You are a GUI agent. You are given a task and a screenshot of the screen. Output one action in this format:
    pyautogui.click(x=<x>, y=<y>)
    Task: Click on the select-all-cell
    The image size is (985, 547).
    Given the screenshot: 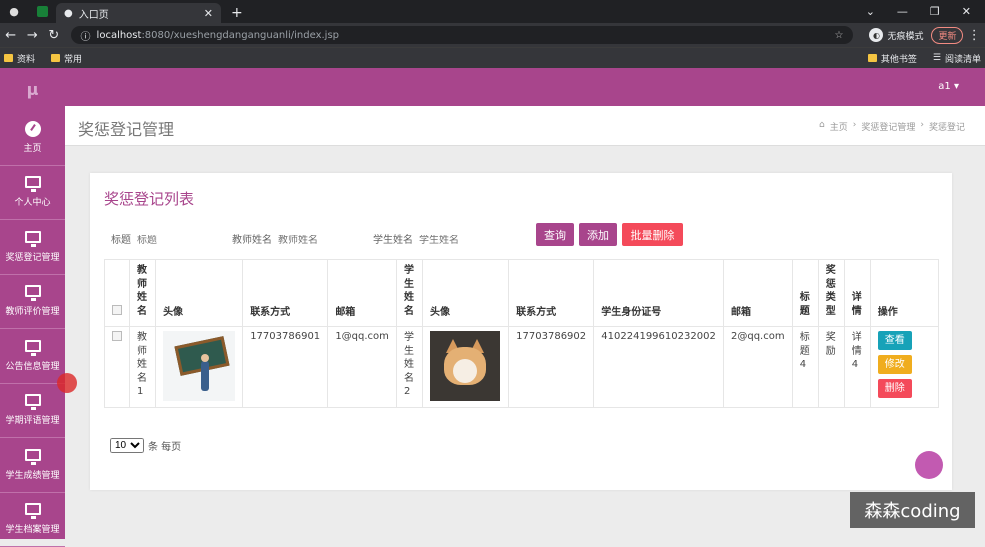 What is the action you would take?
    pyautogui.click(x=117, y=293)
    